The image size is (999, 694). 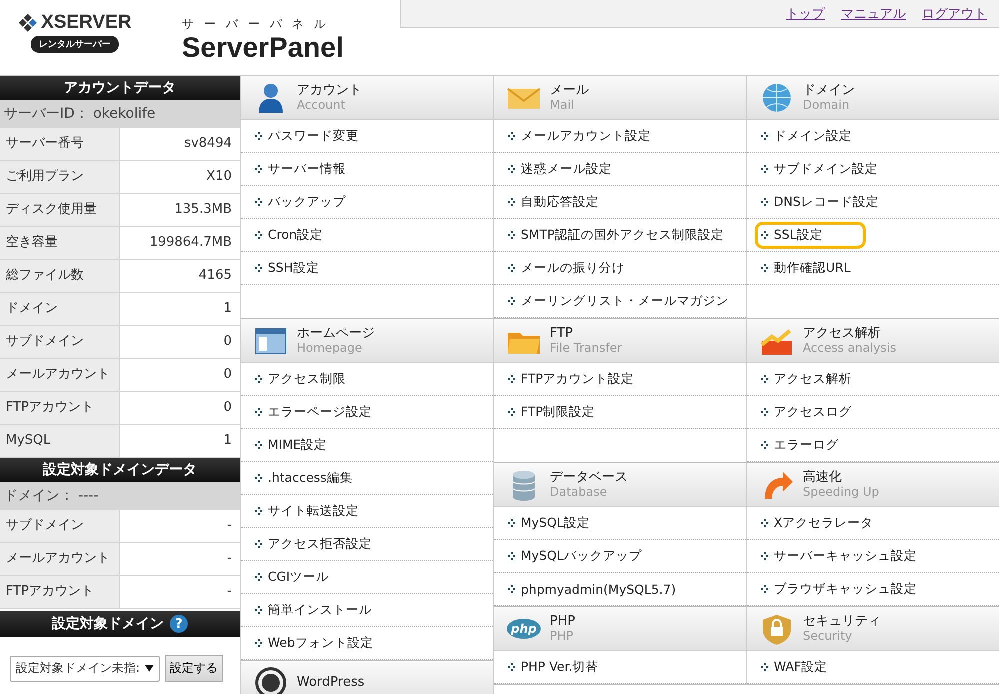 What do you see at coordinates (263, 48) in the screenshot?
I see `brand-title: ServerPanel` at bounding box center [263, 48].